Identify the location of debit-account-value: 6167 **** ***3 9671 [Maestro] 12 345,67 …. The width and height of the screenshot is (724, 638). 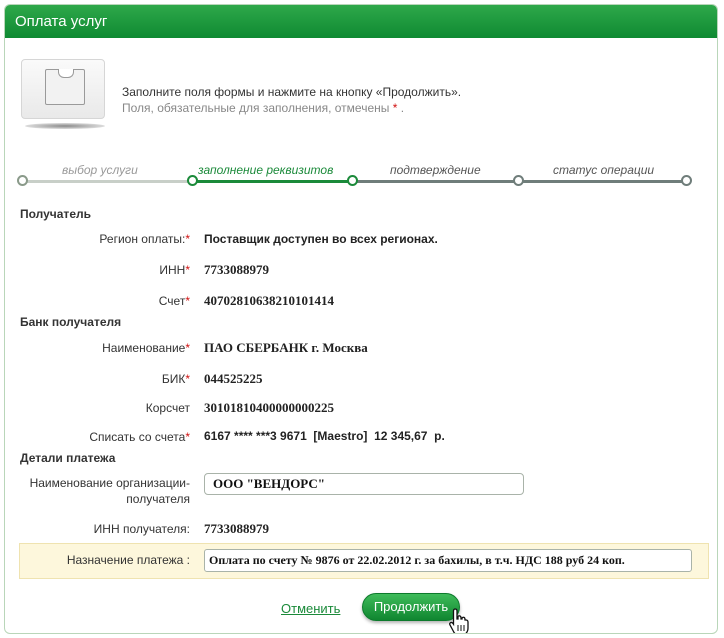
(324, 436).